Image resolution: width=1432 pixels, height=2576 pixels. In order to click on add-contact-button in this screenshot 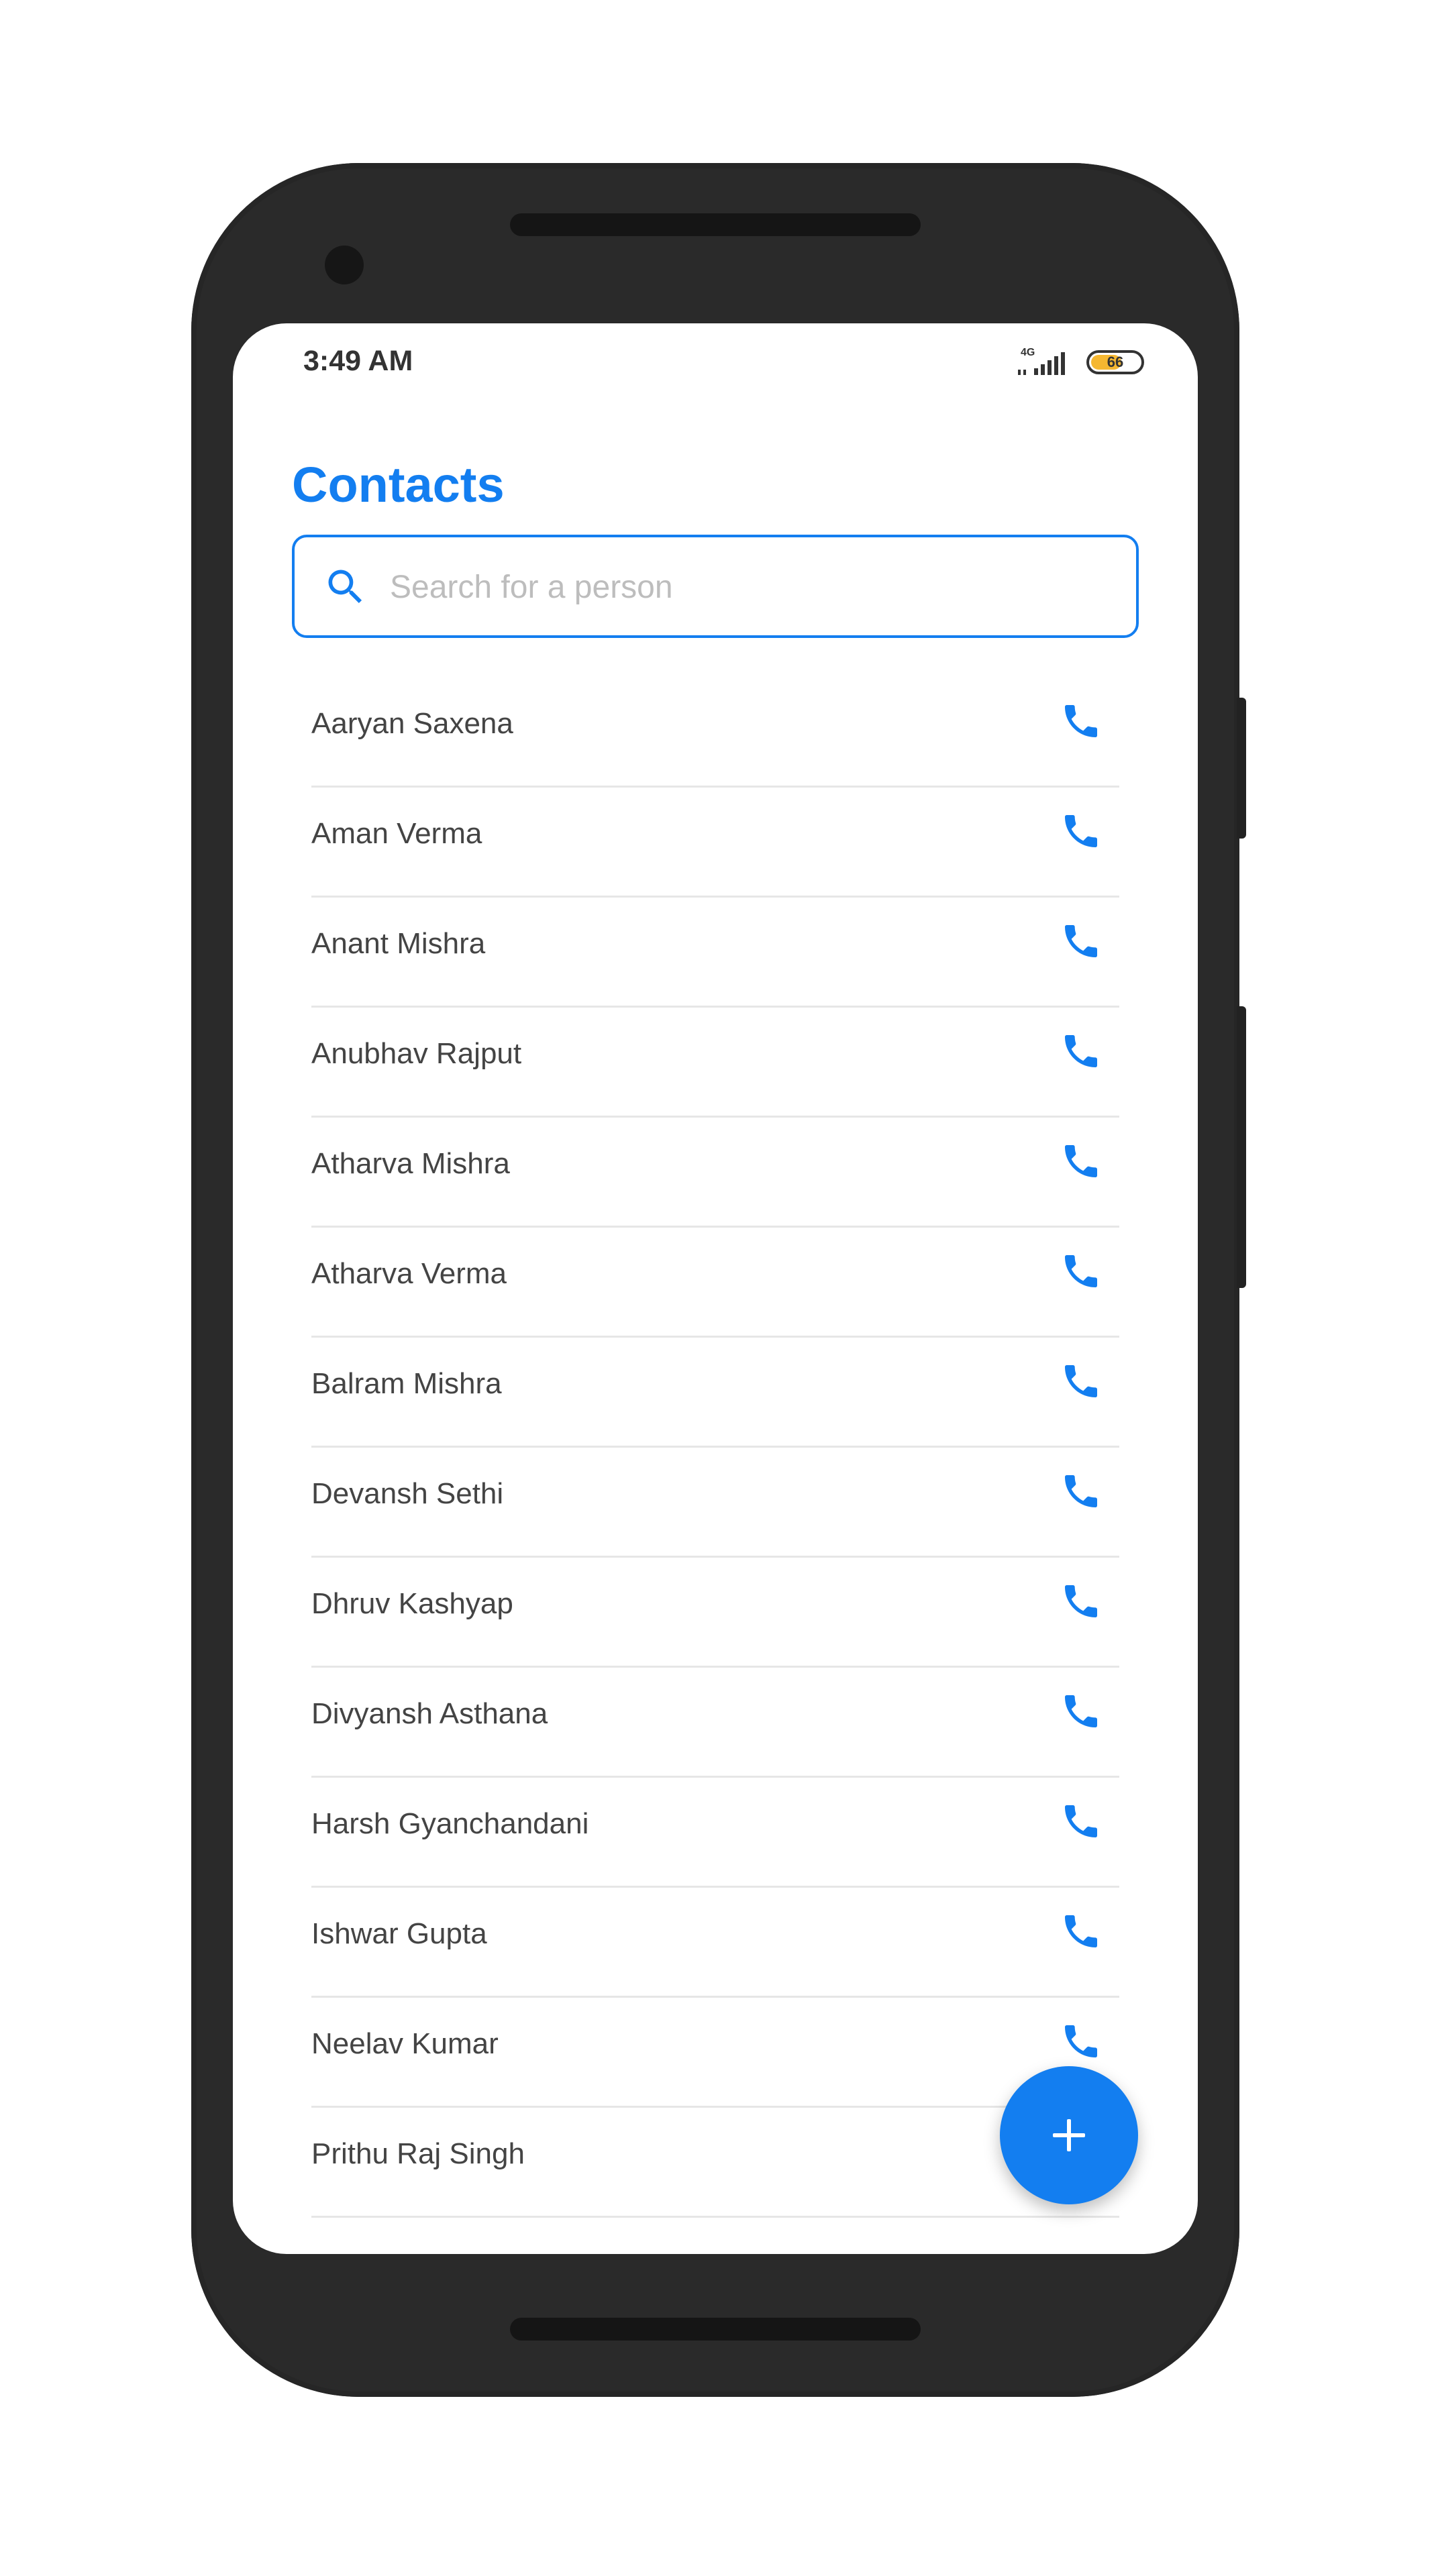, I will do `click(1069, 2135)`.